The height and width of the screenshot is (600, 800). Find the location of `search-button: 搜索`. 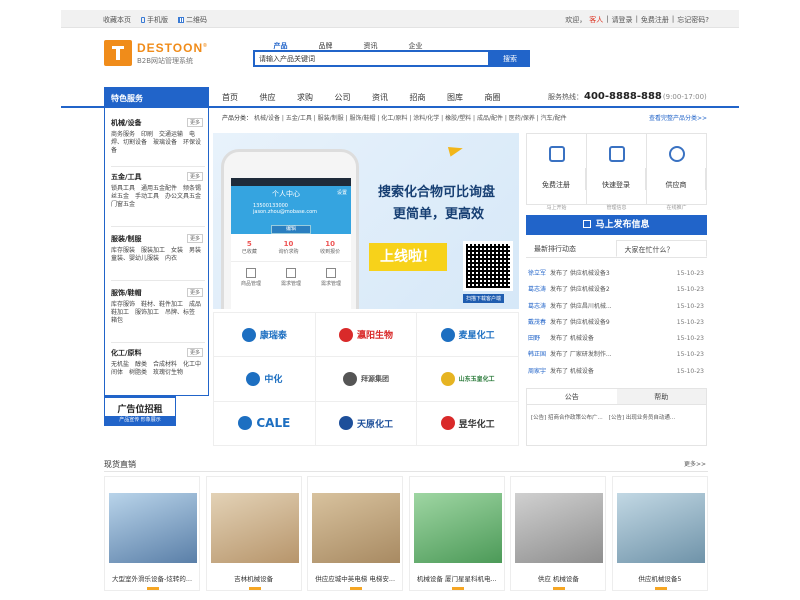

search-button: 搜索 is located at coordinates (510, 58).